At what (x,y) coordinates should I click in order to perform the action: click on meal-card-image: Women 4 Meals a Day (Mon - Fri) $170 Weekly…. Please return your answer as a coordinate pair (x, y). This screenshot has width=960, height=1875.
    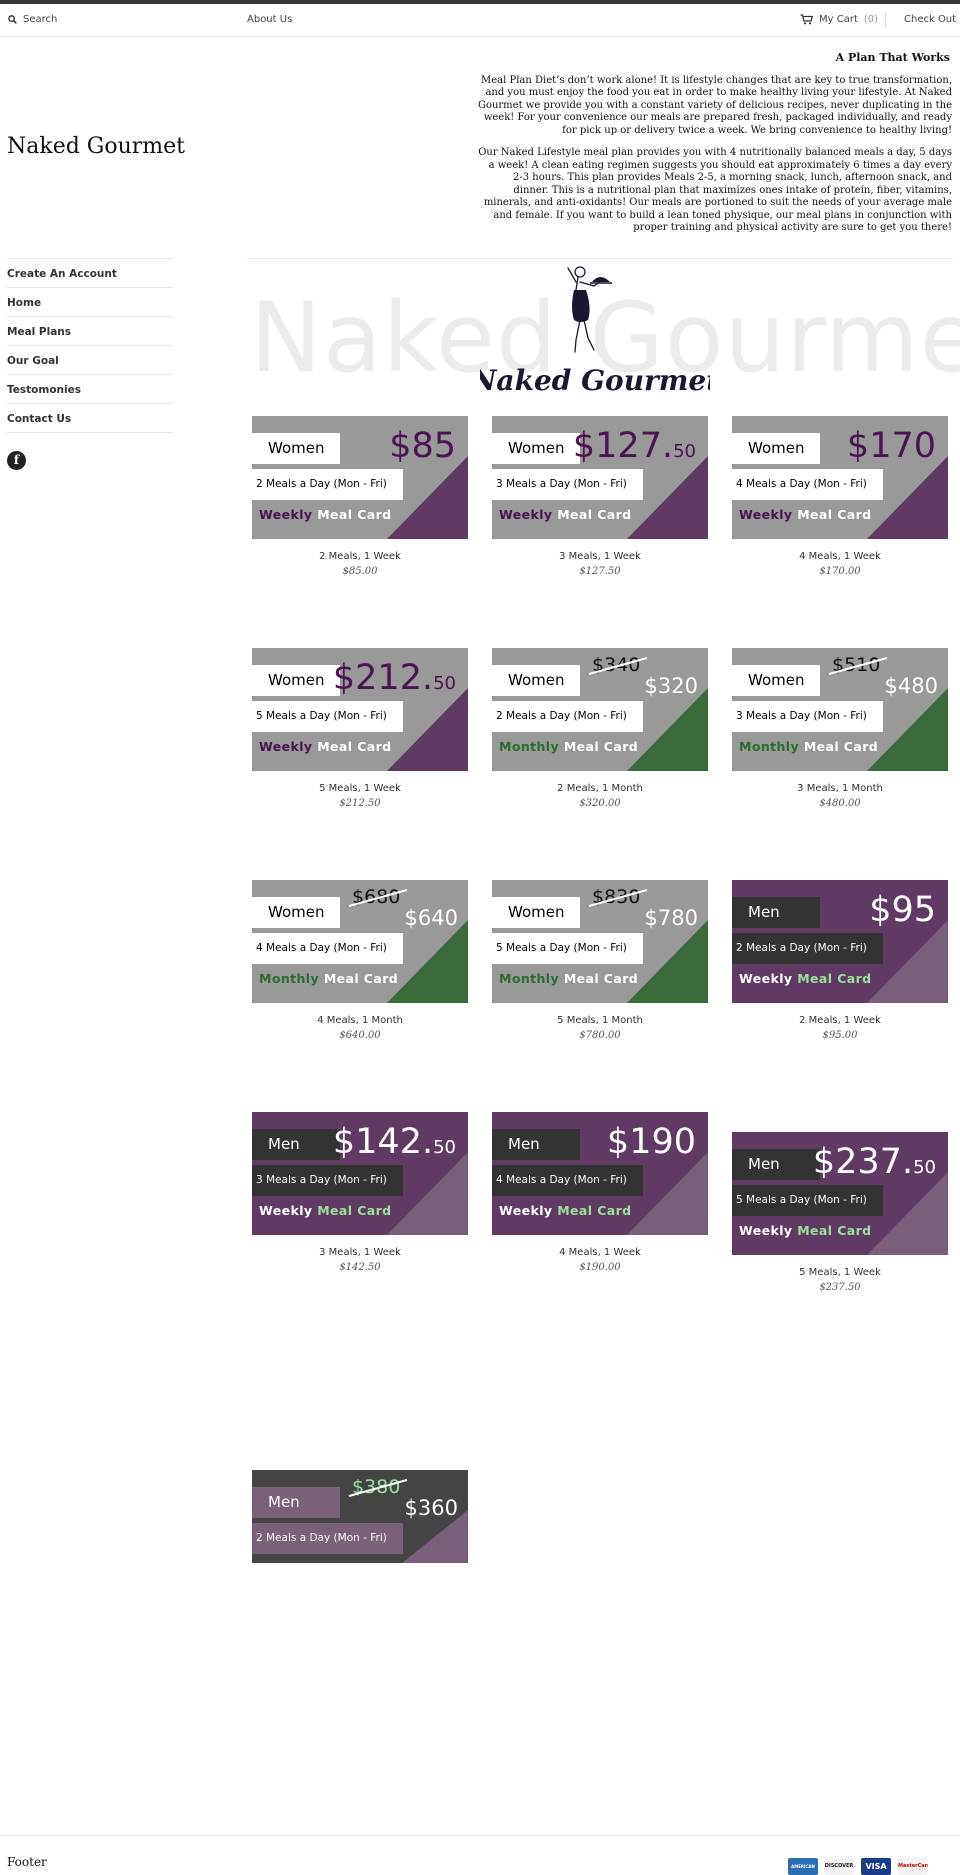
    Looking at the image, I should click on (840, 477).